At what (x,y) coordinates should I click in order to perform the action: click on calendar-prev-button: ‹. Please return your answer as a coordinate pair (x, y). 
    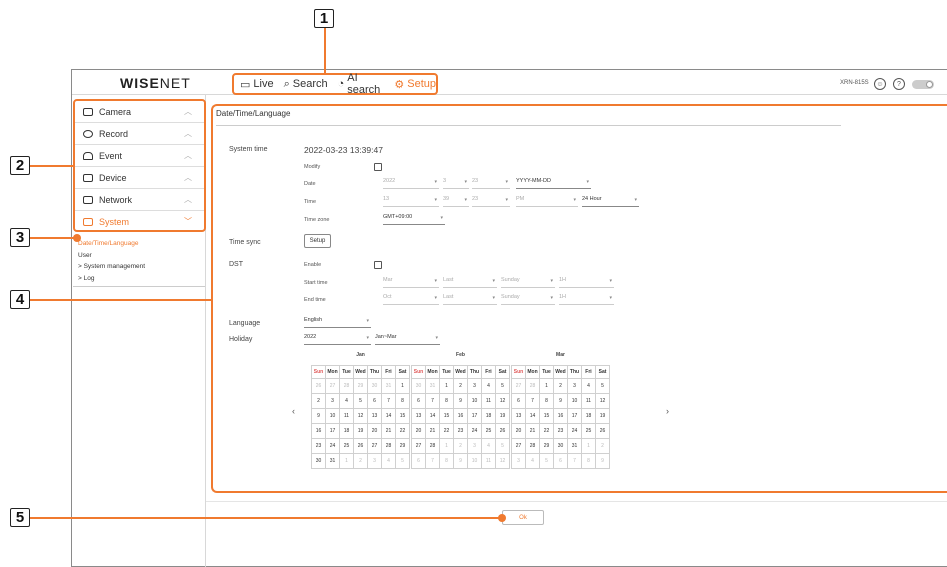
    Looking at the image, I should click on (293, 411).